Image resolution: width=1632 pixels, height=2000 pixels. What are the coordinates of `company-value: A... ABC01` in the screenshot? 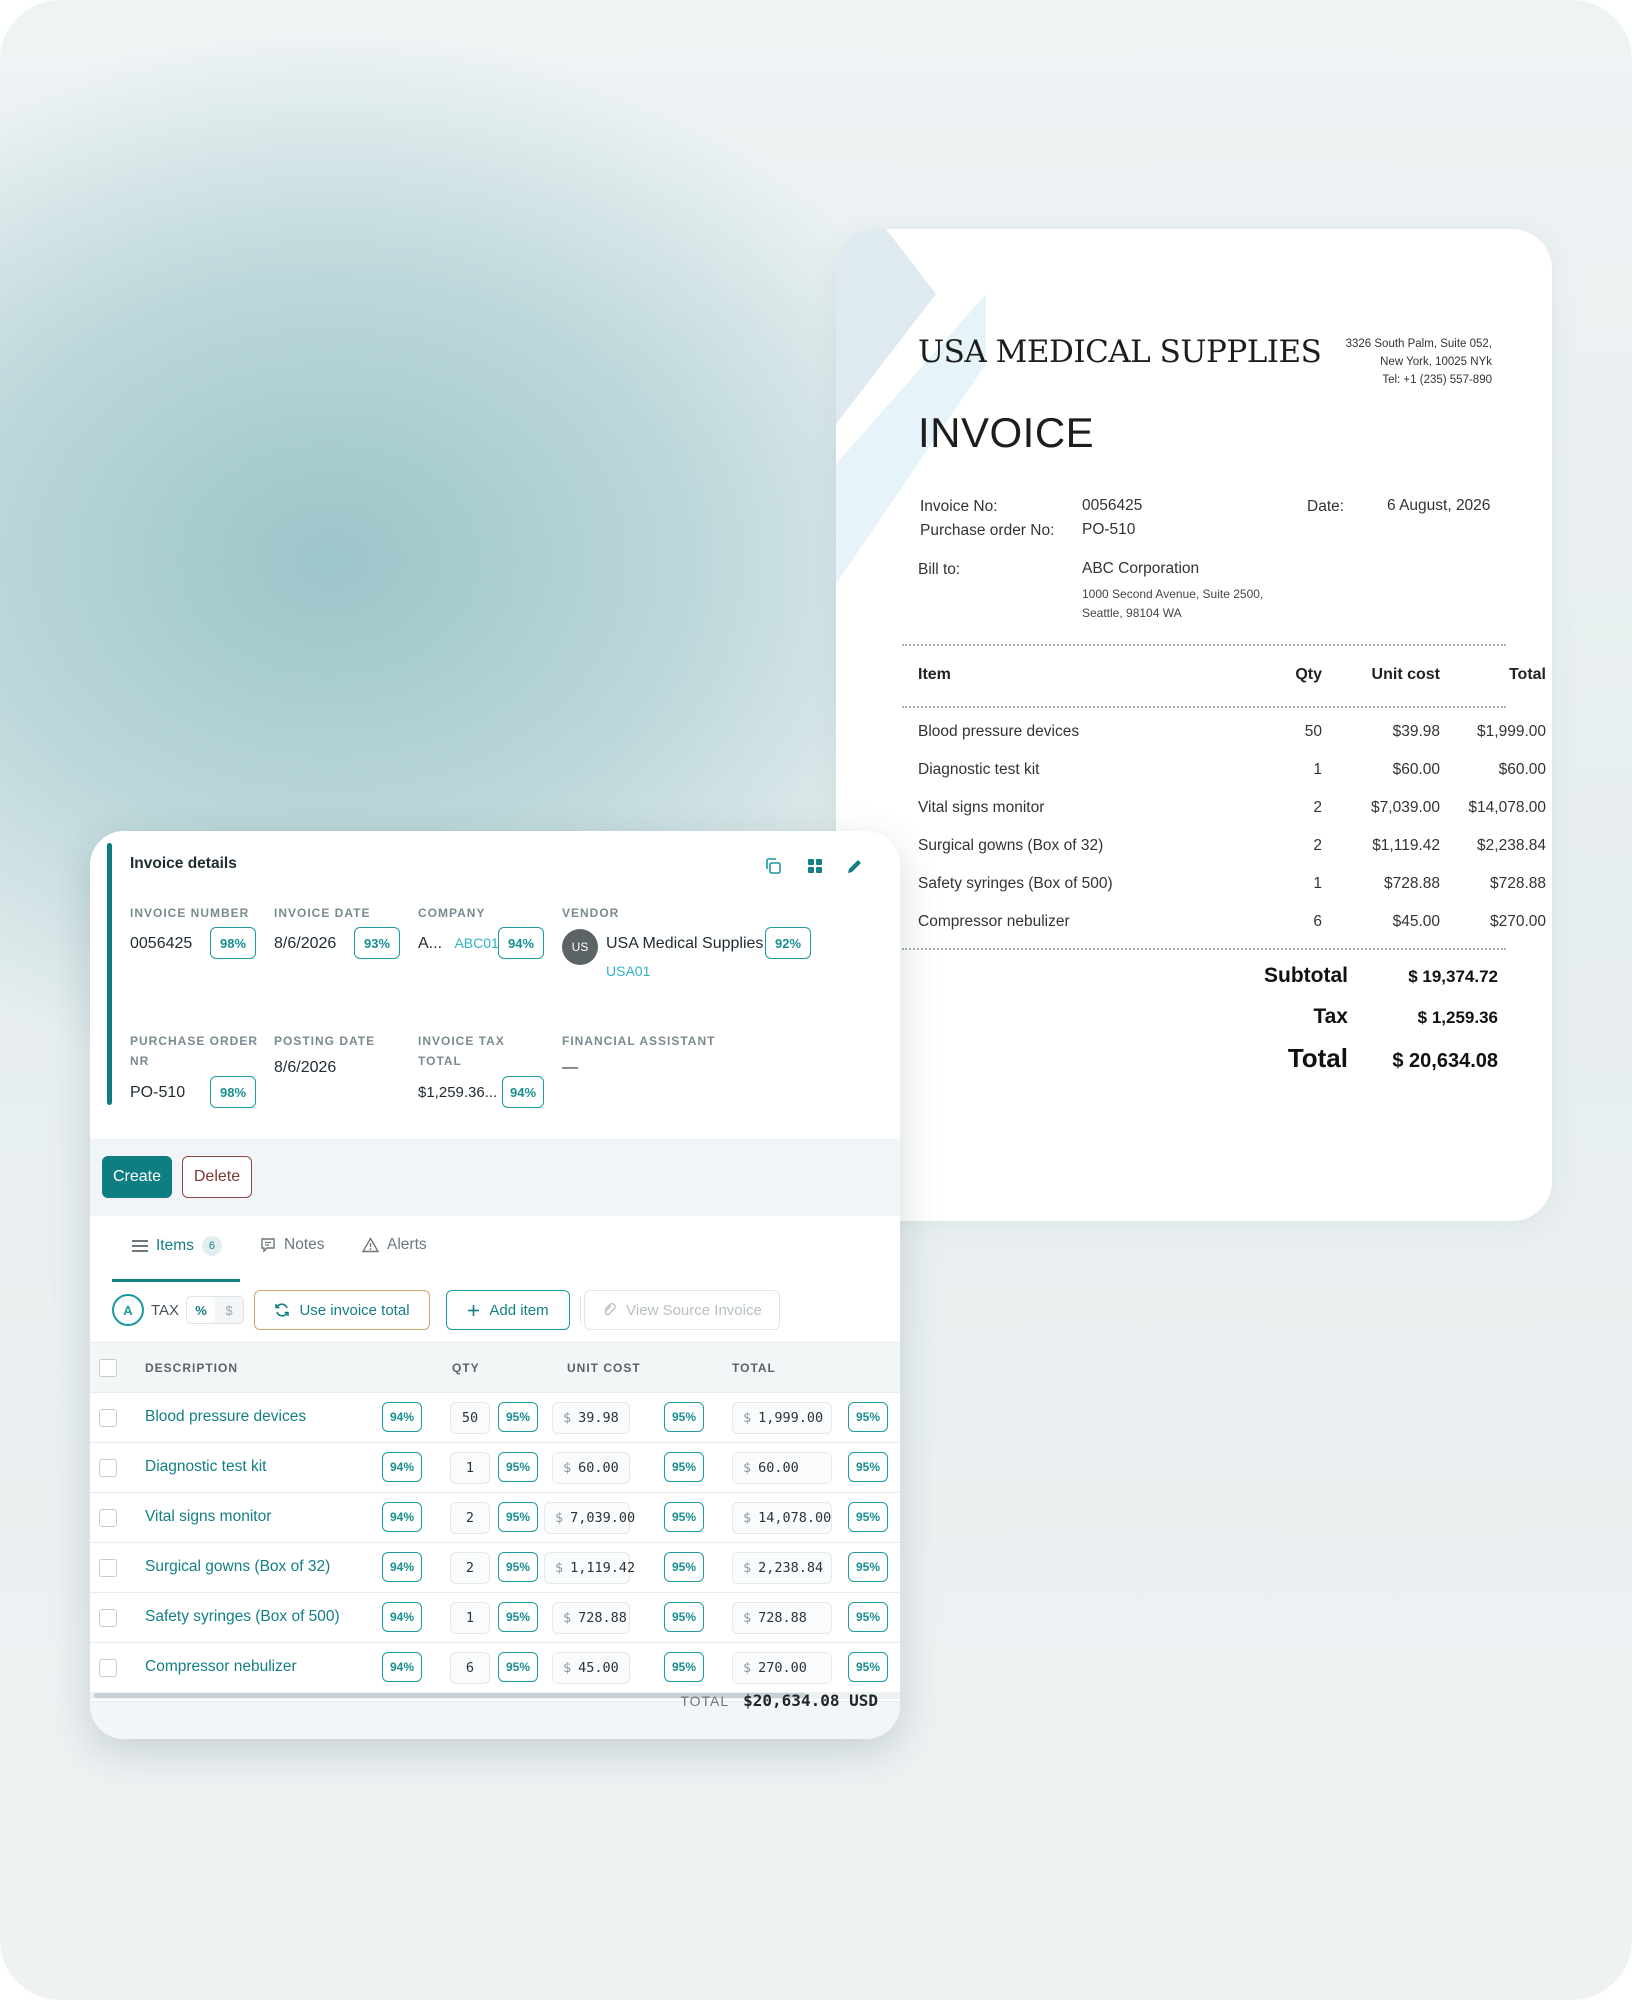 It's located at (458, 944).